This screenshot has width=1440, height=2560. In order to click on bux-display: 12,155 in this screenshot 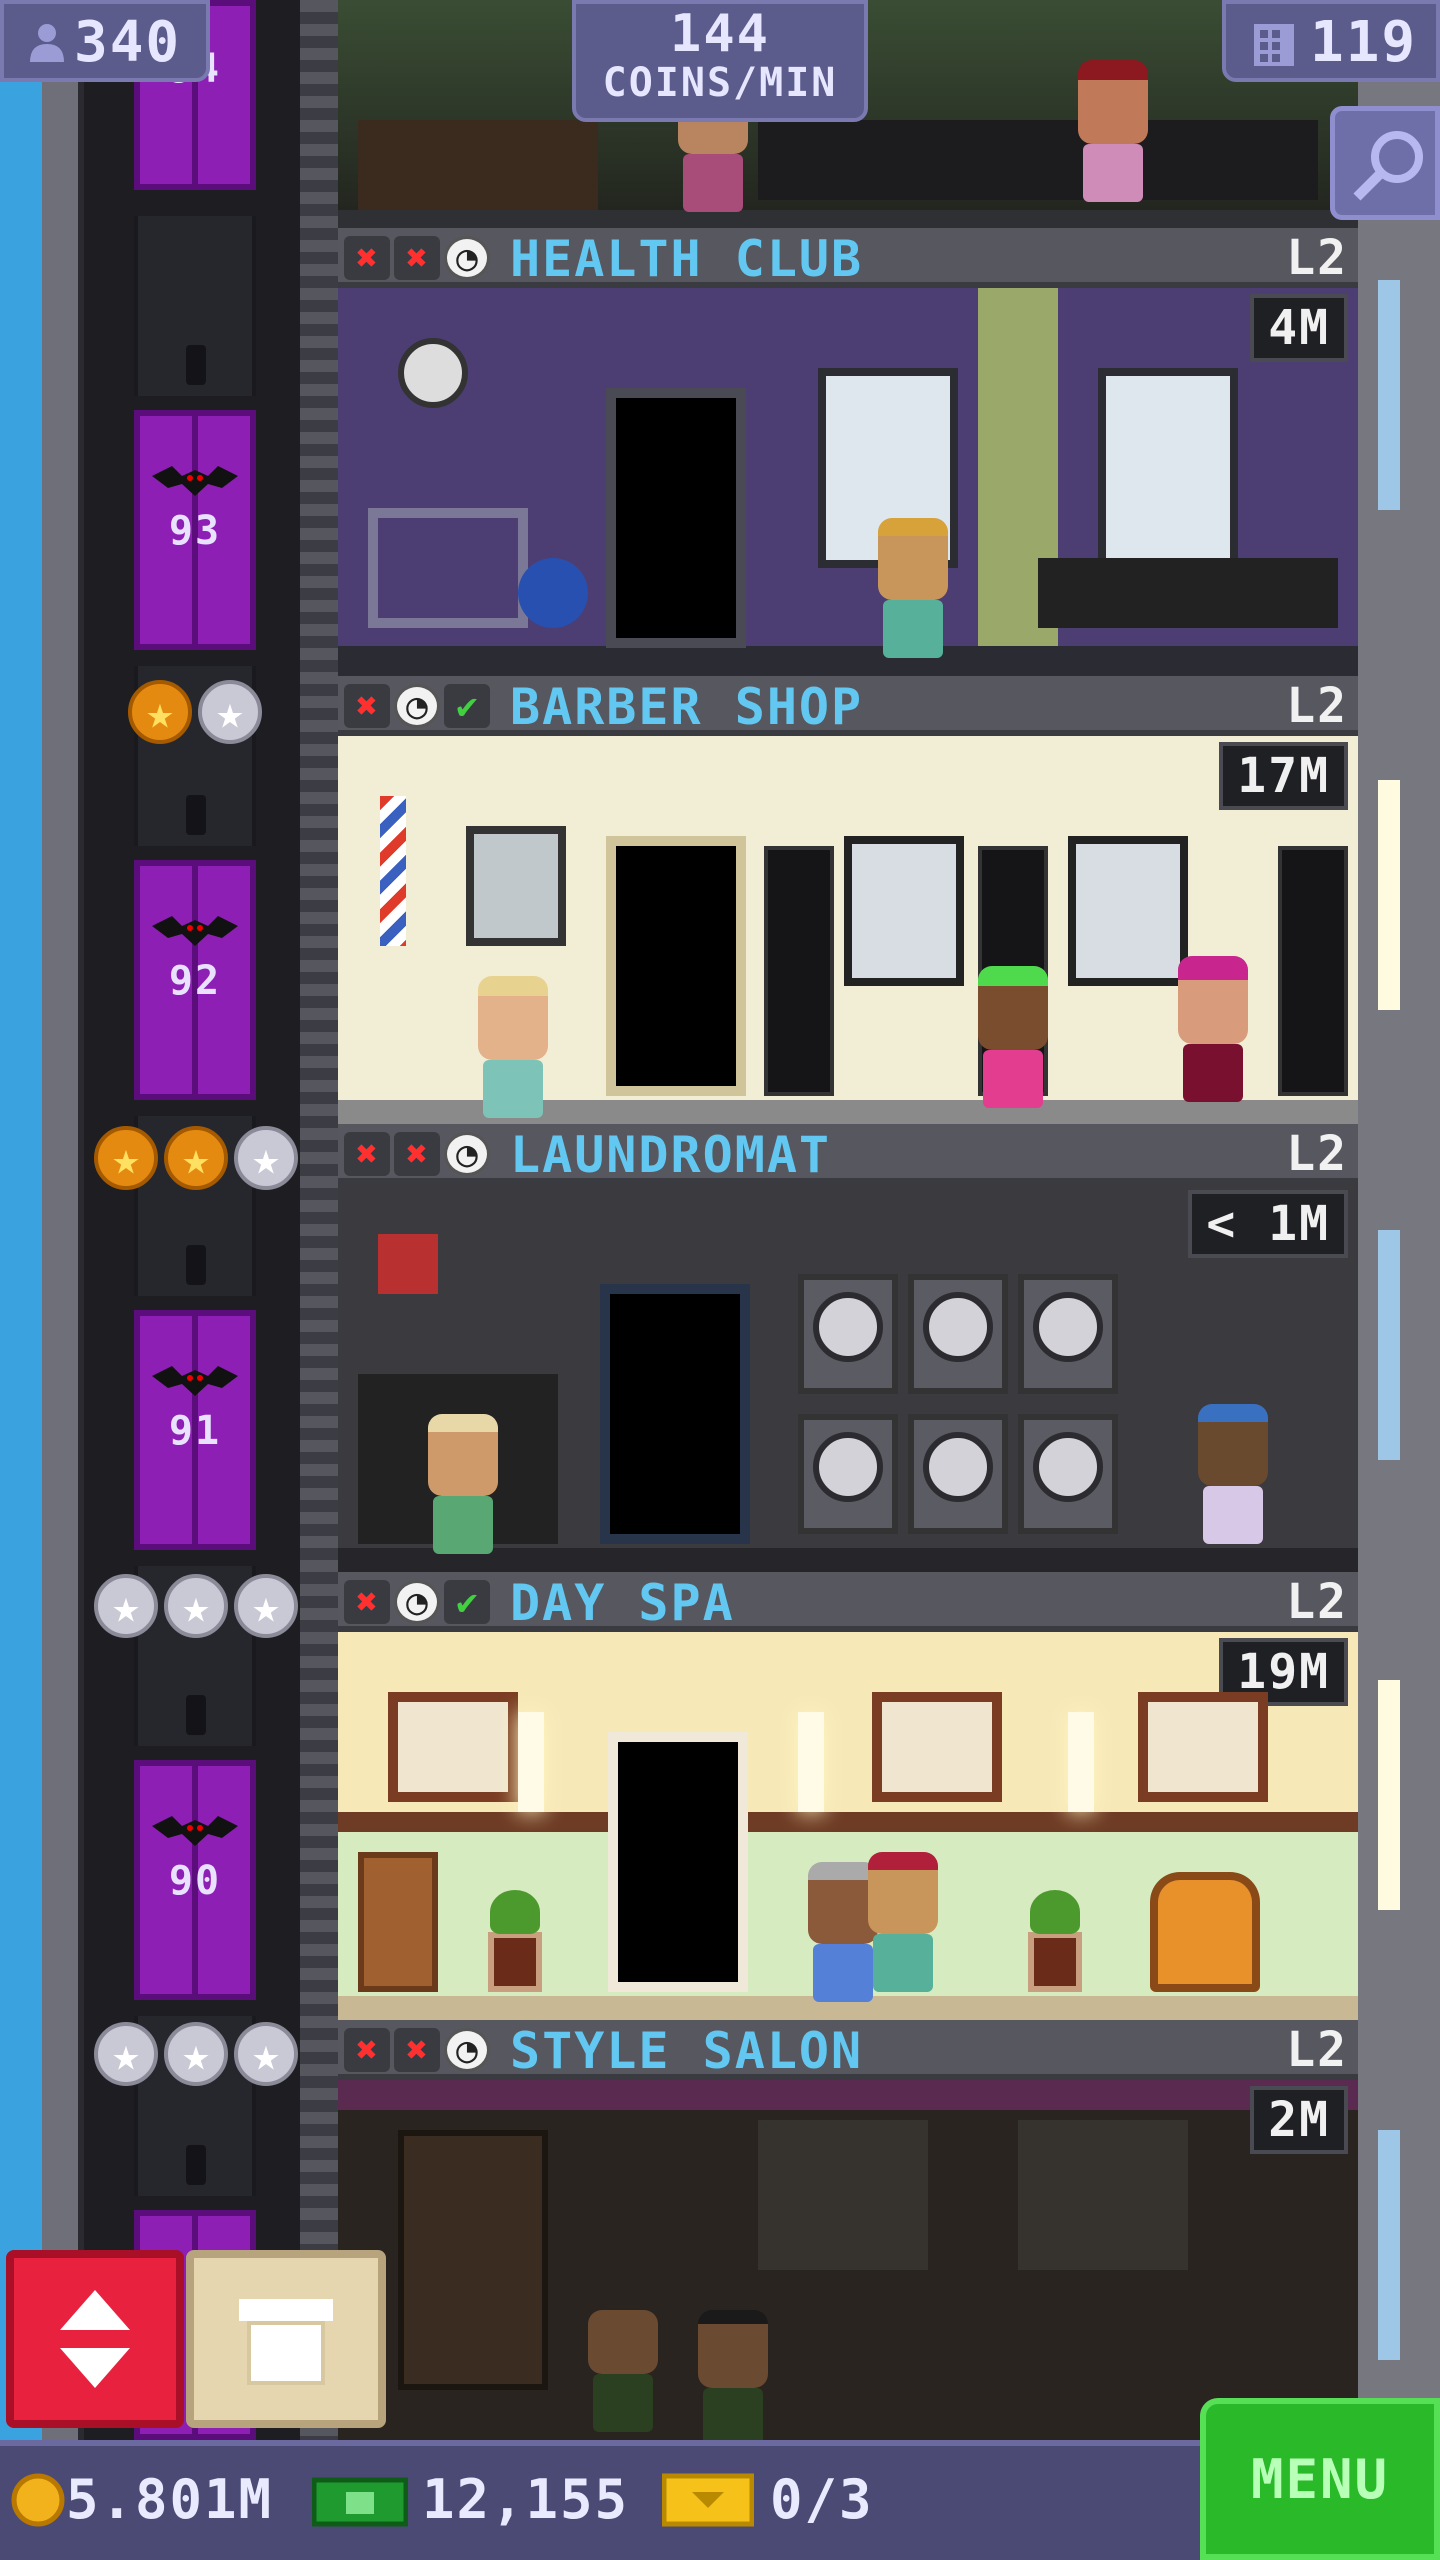, I will do `click(470, 2499)`.